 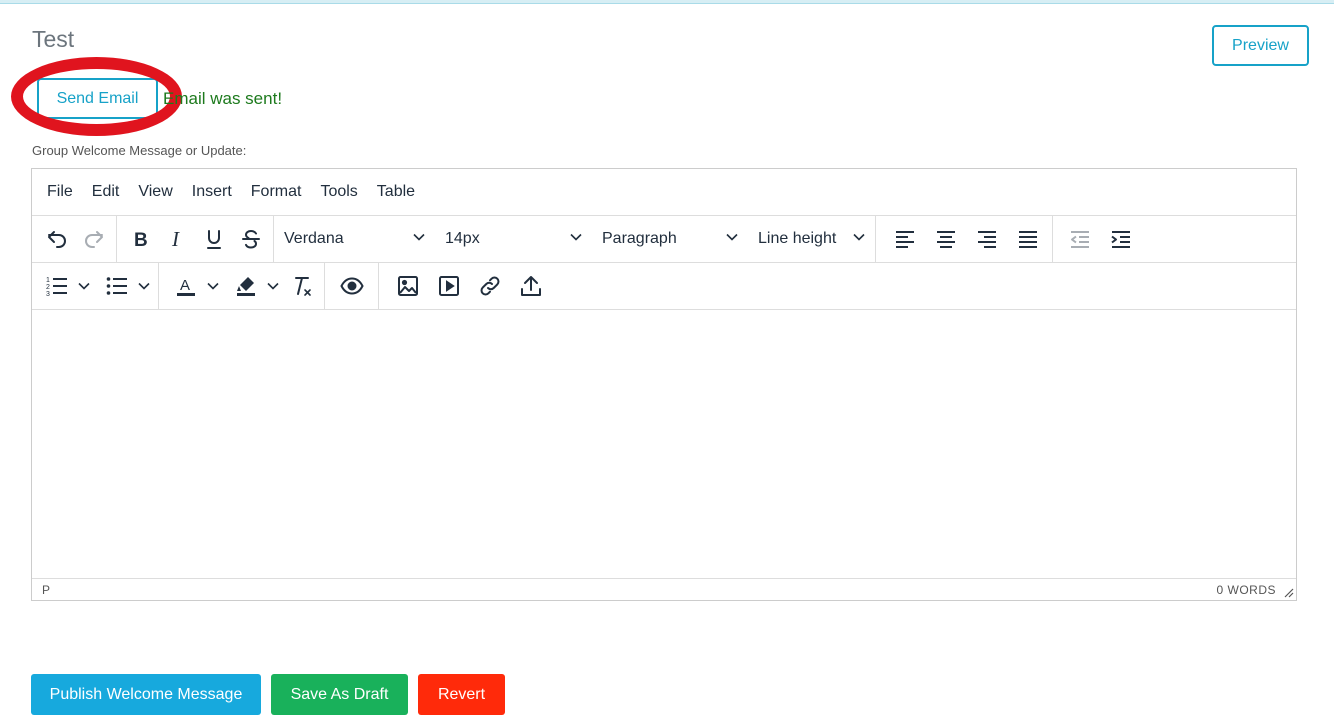 I want to click on svg-text: B, so click(x=141, y=240).